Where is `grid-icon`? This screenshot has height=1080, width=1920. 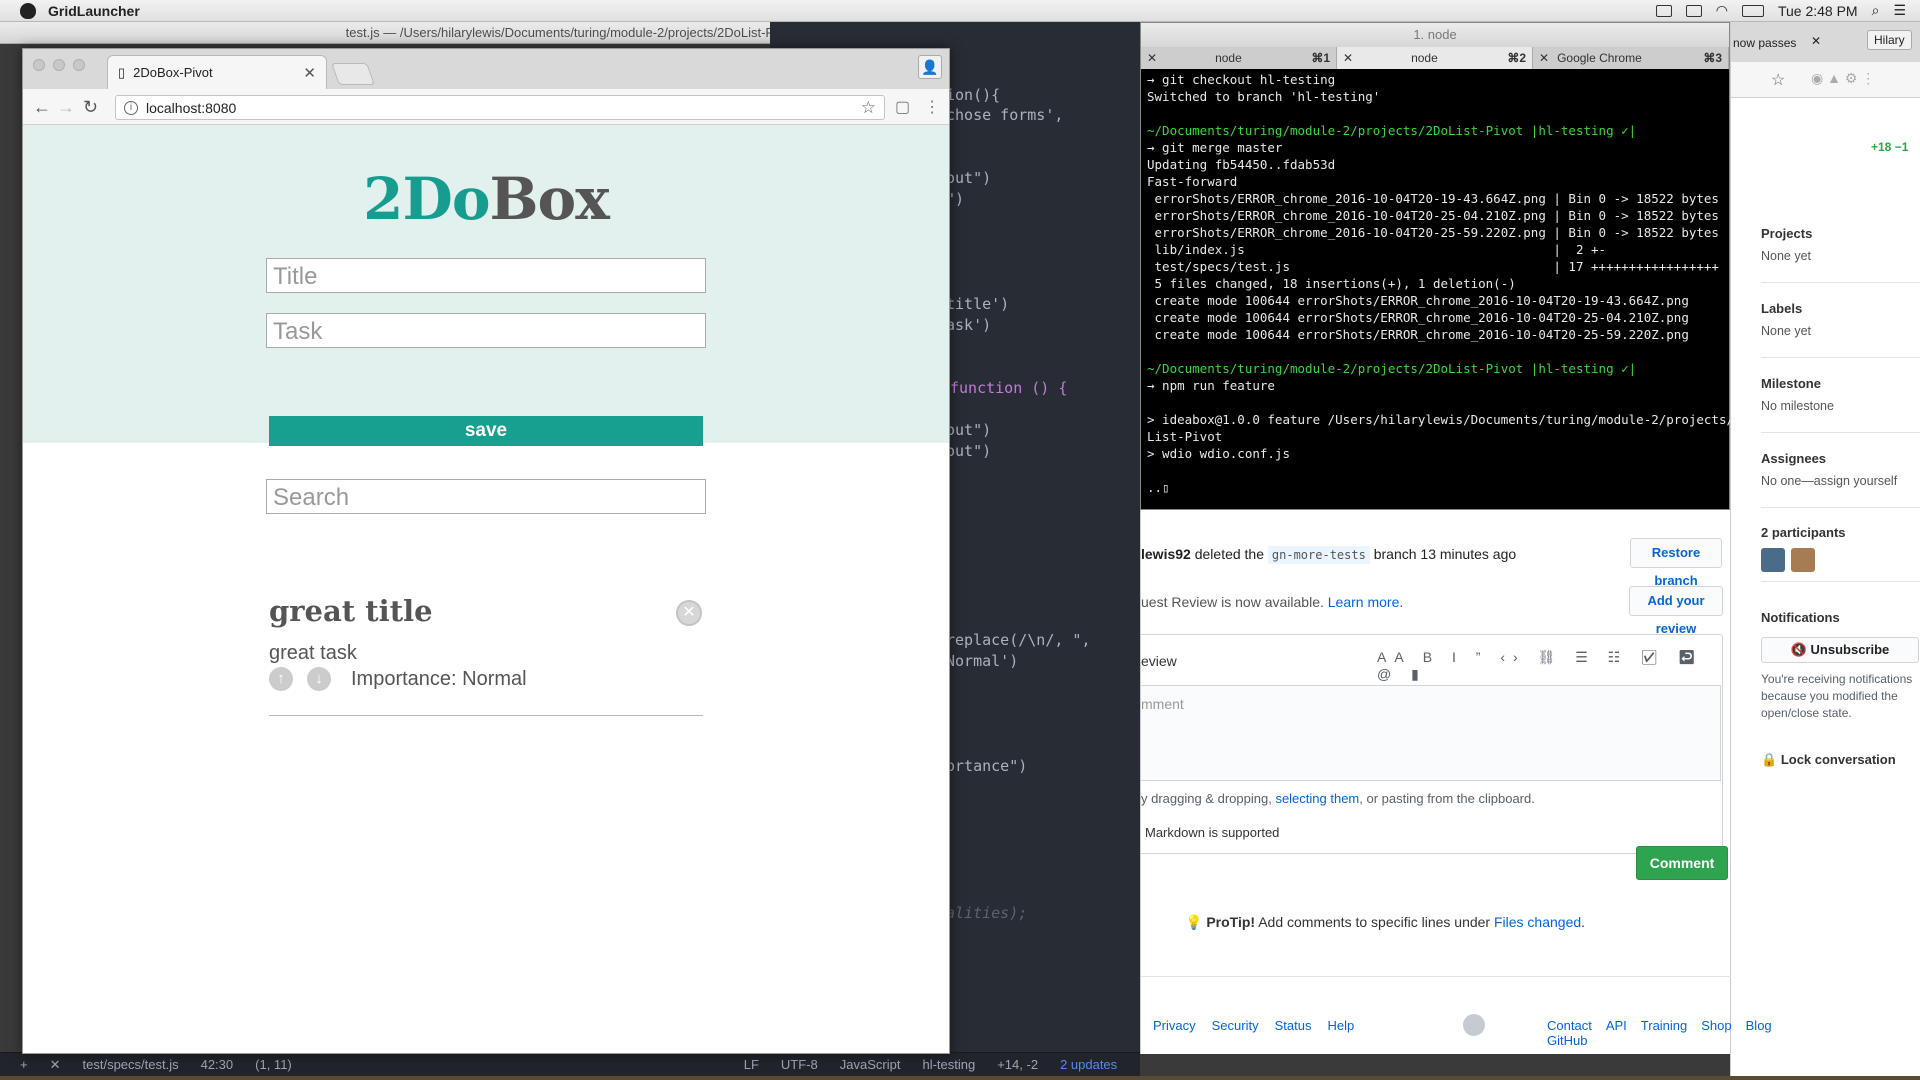 grid-icon is located at coordinates (1663, 10).